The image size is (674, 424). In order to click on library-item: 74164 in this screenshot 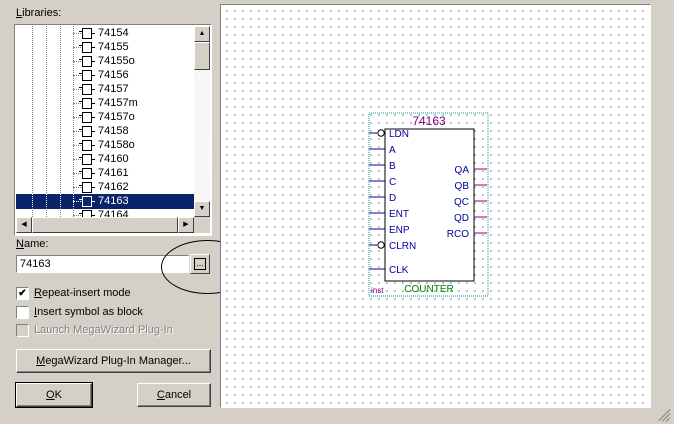, I will do `click(105, 212)`.